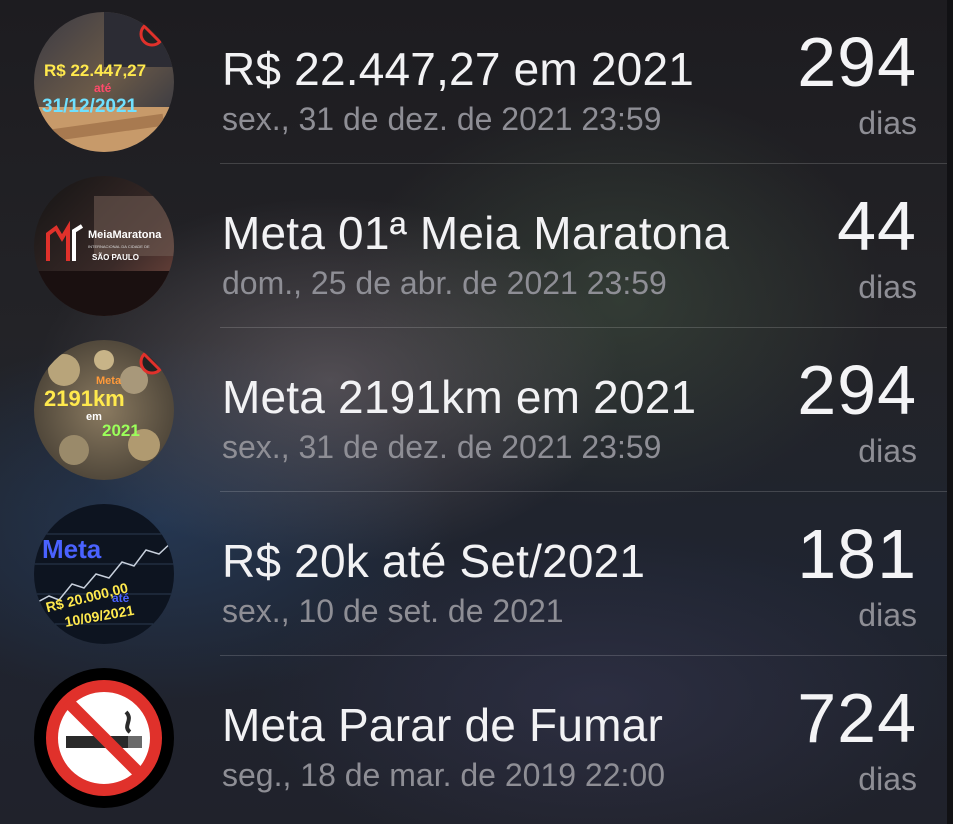 The width and height of the screenshot is (953, 824). I want to click on no-smoking-icon, so click(104, 738).